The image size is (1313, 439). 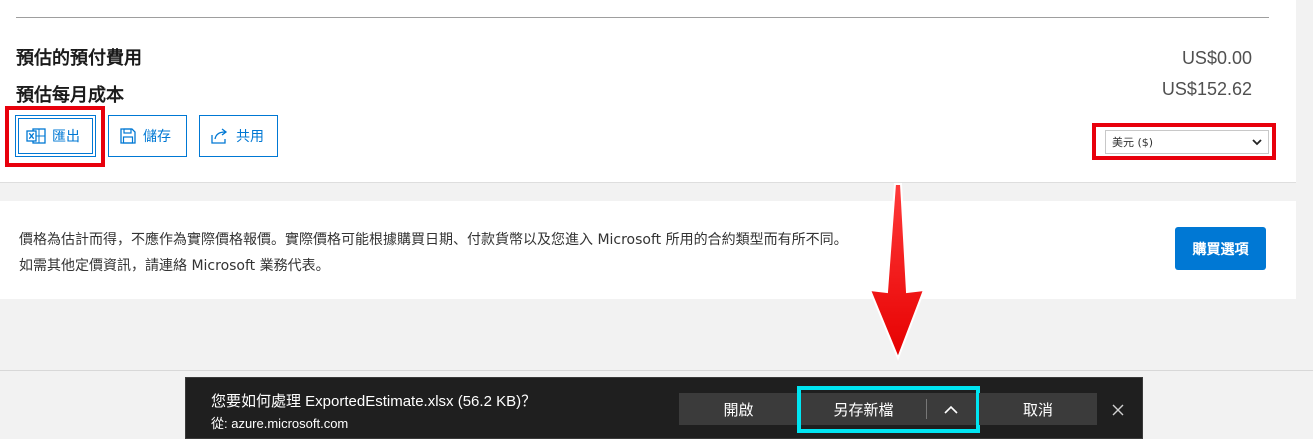 I want to click on chevron-down-icon, so click(x=1257, y=142).